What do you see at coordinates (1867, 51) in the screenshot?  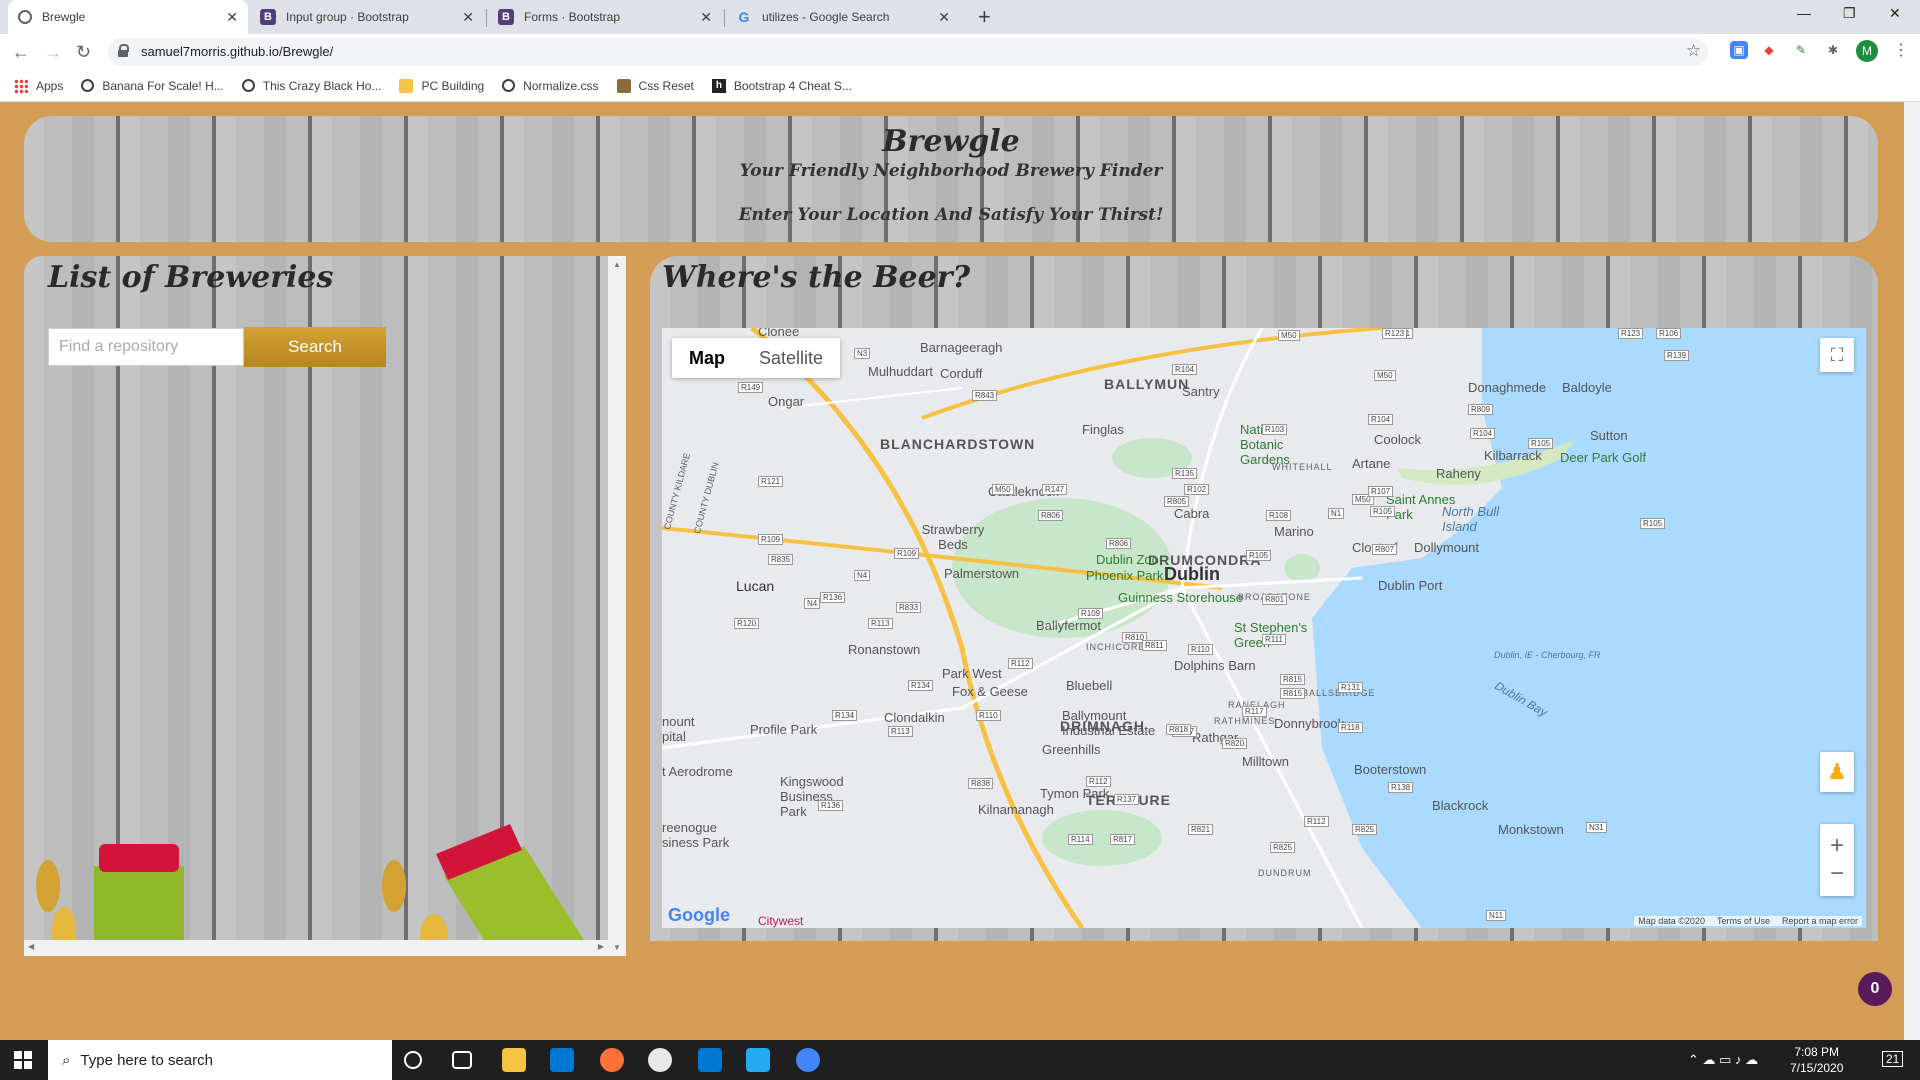 I see `profile-avatar: M` at bounding box center [1867, 51].